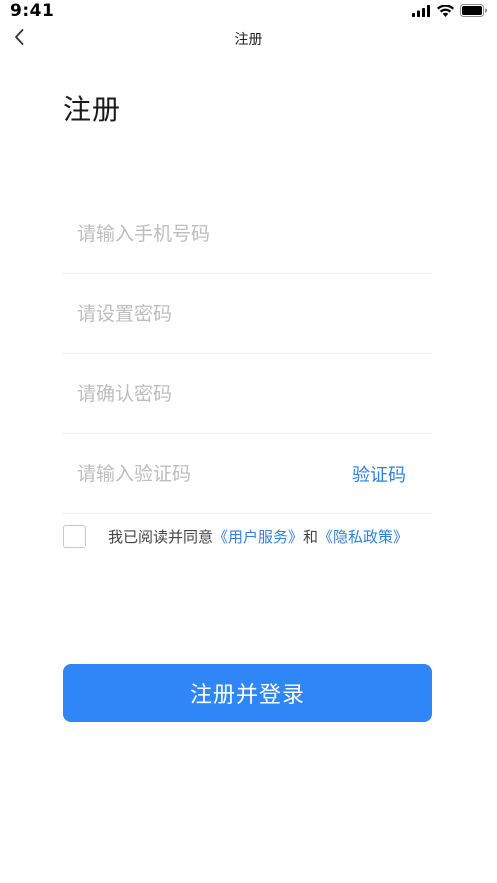 The height and width of the screenshot is (883, 497). I want to click on confirm-password-field-row, so click(247, 394).